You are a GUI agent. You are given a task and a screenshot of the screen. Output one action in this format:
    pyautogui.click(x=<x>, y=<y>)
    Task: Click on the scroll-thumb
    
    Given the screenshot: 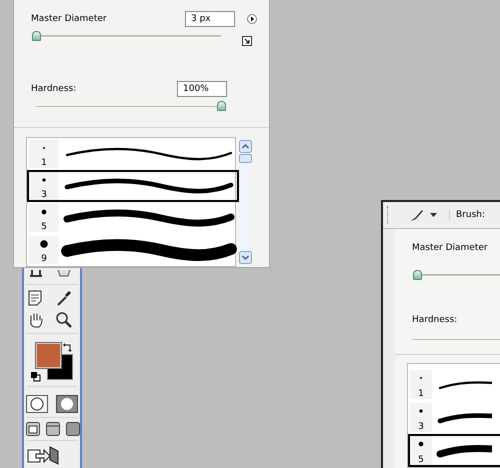 What is the action you would take?
    pyautogui.click(x=245, y=158)
    